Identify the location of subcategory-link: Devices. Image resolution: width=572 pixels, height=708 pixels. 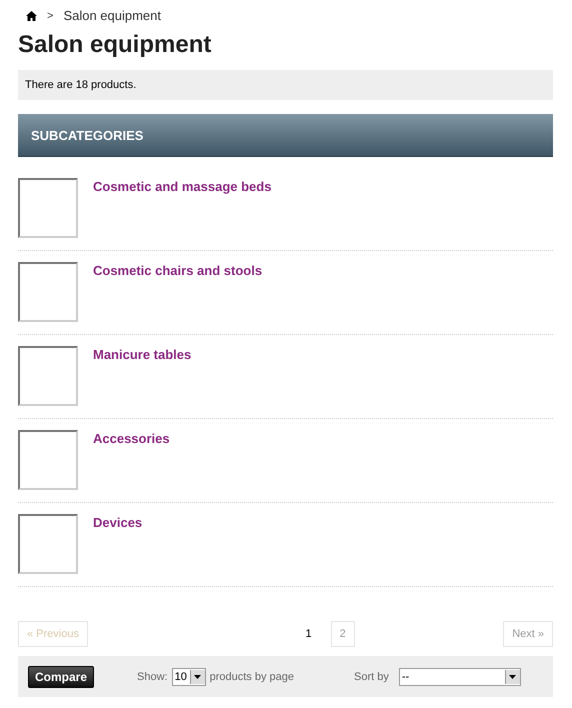
(117, 544).